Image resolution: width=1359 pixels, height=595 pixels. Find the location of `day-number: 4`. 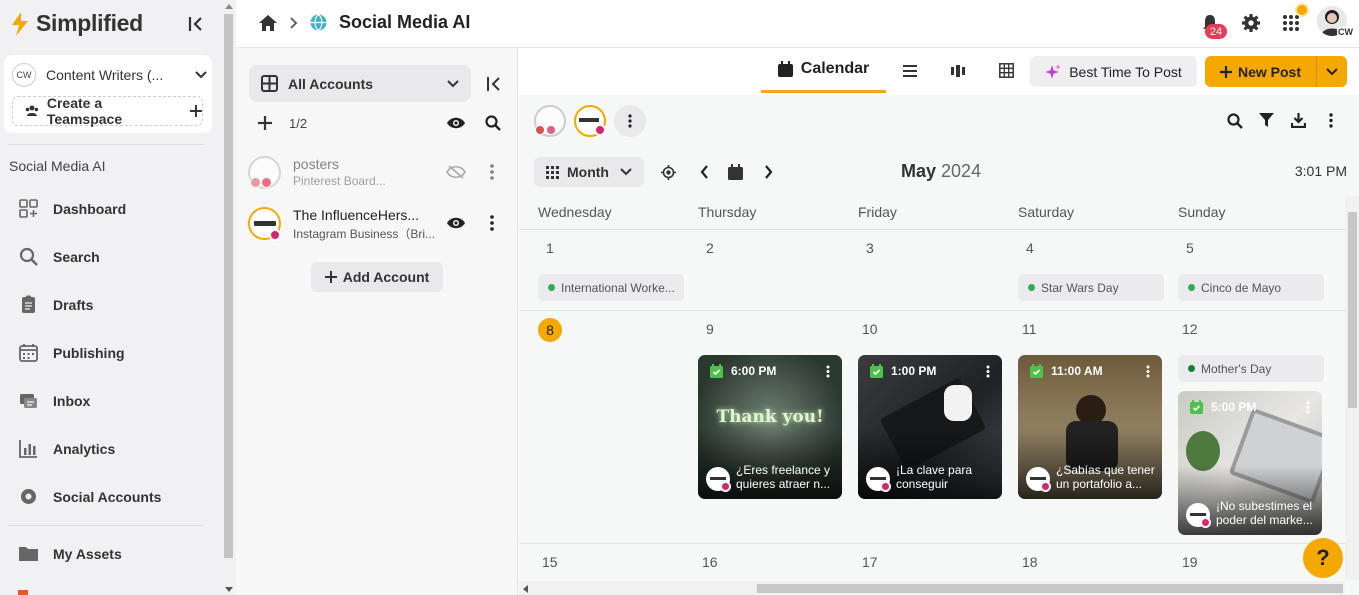

day-number: 4 is located at coordinates (1030, 248).